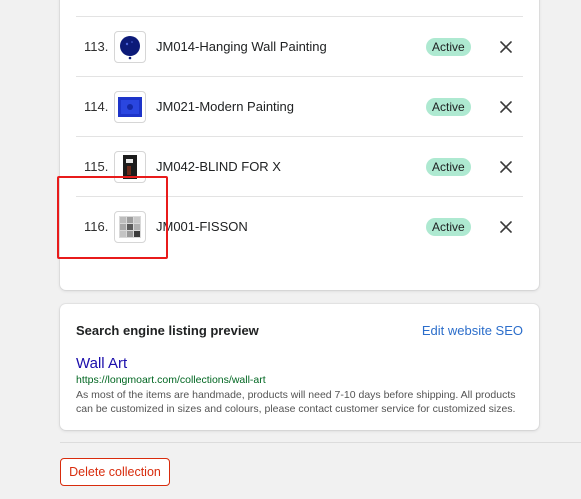  I want to click on blue-dot-painting-icon, so click(130, 48).